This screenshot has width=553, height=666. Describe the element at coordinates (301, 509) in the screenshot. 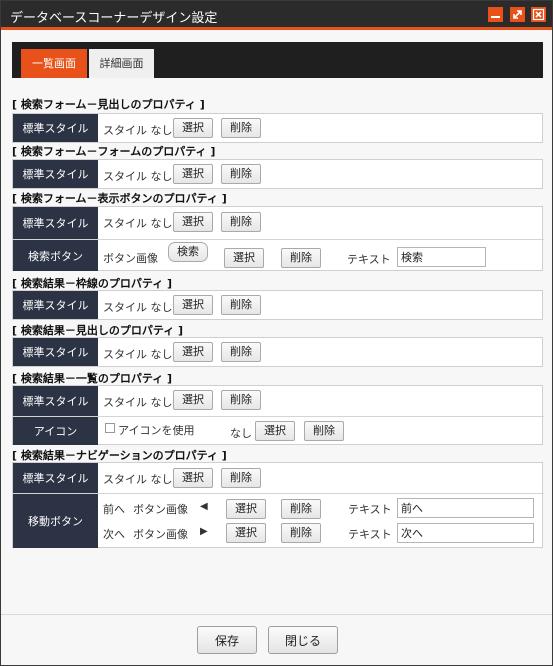

I see `prev-delete-button: 削除` at that location.